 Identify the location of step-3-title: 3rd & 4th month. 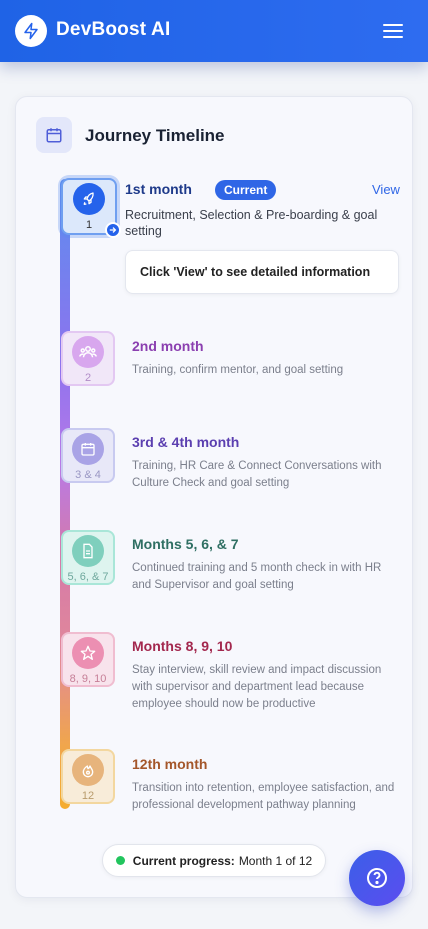
(186, 442).